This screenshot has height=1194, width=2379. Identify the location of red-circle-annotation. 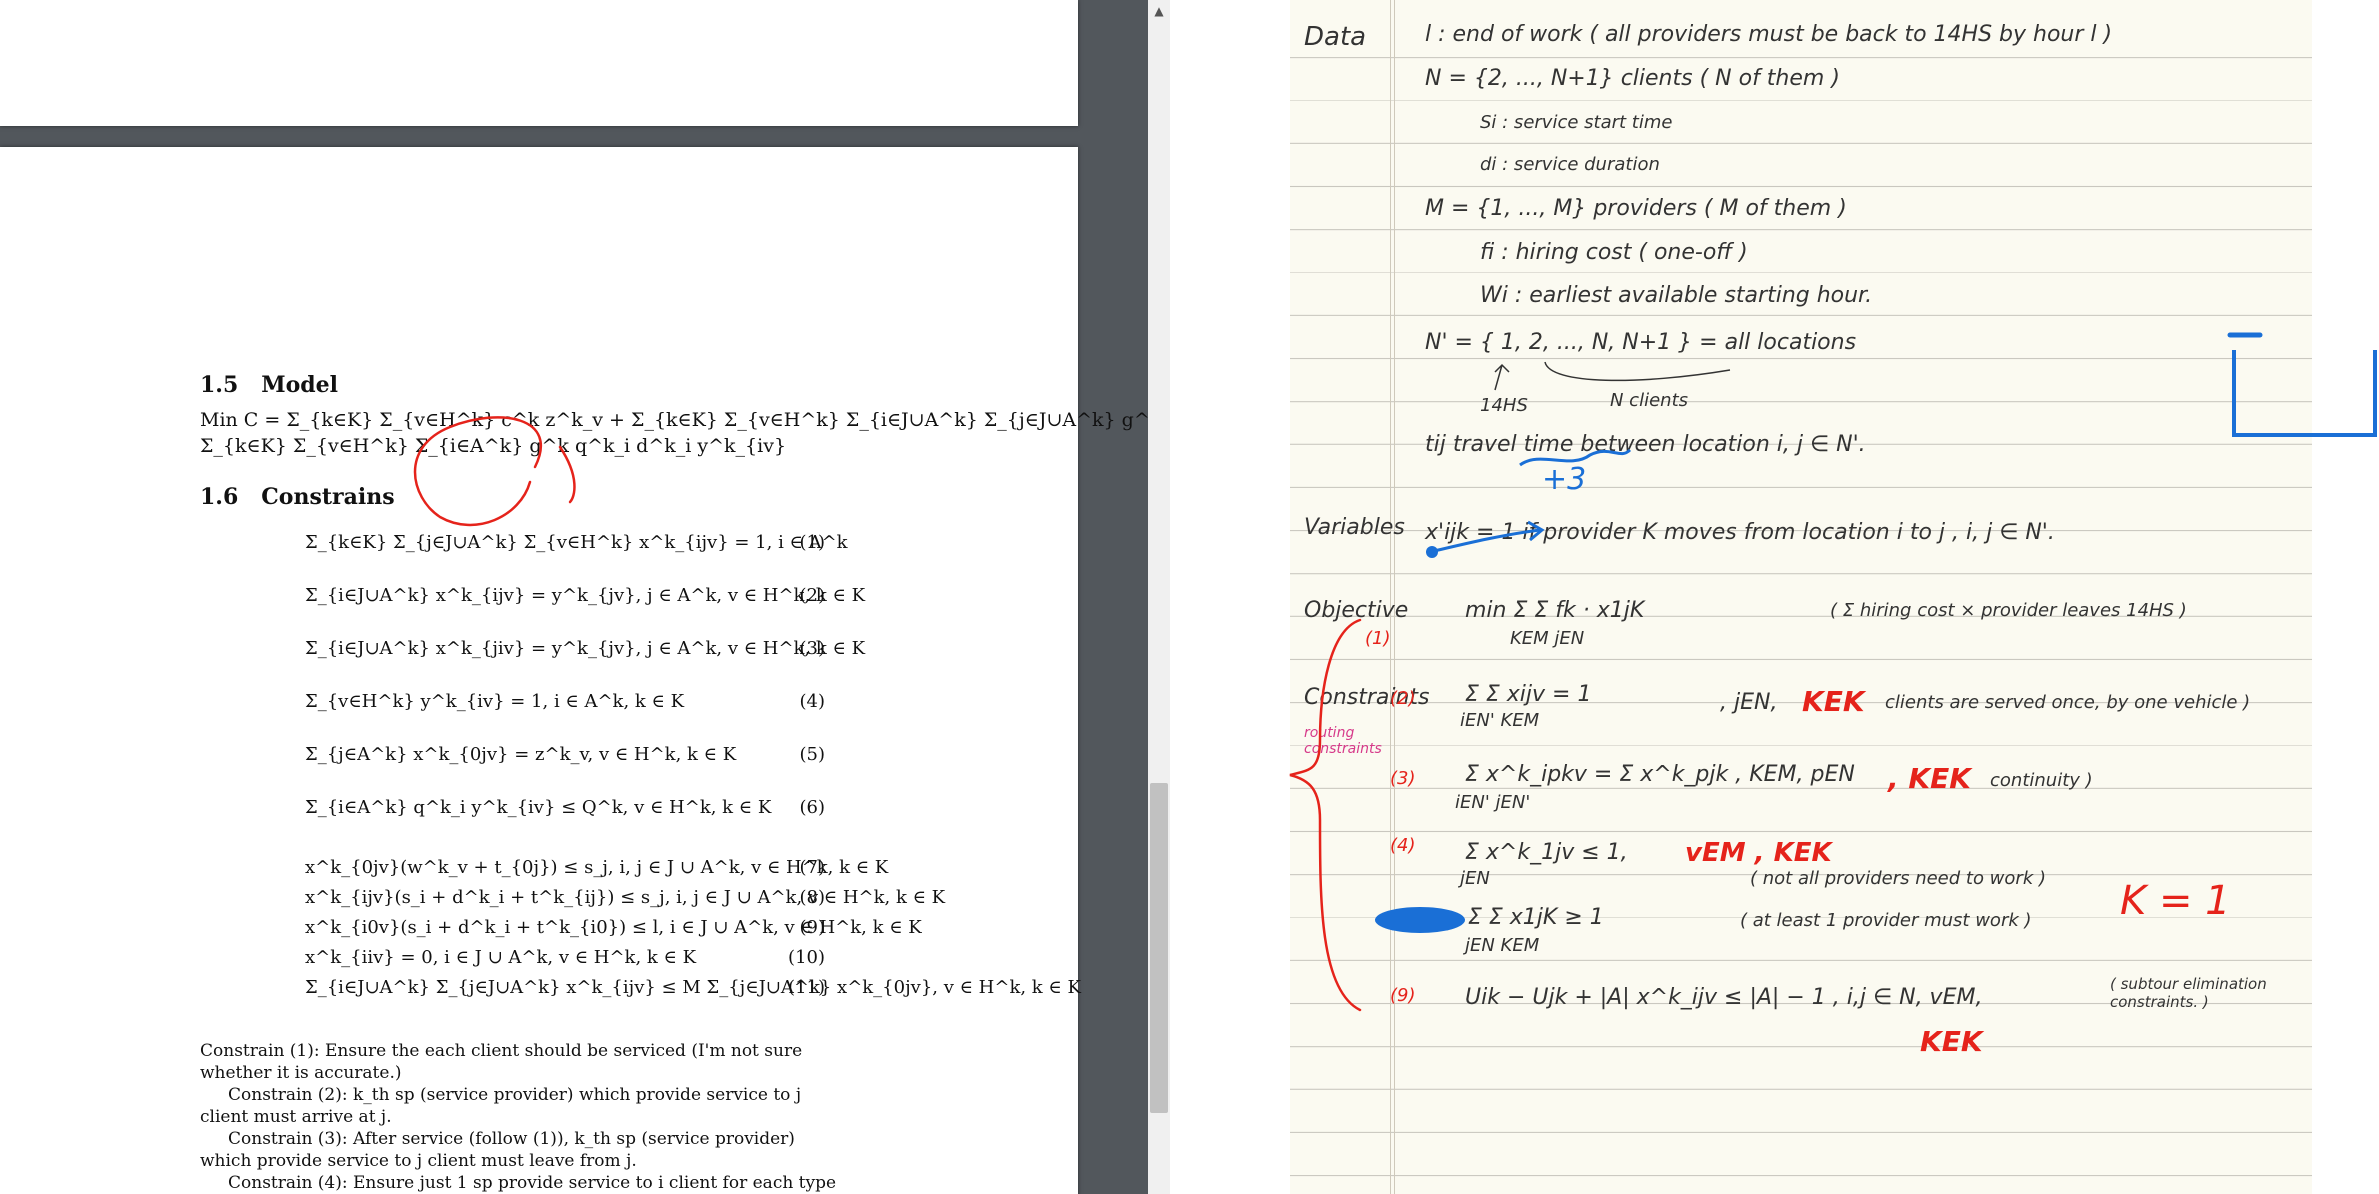
(494, 471).